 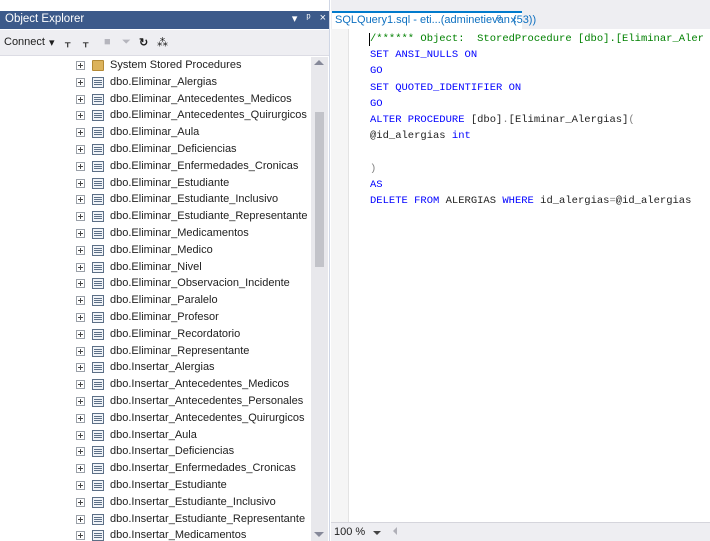 I want to click on zoom-dropdown-arrow-icon, so click(x=377, y=533).